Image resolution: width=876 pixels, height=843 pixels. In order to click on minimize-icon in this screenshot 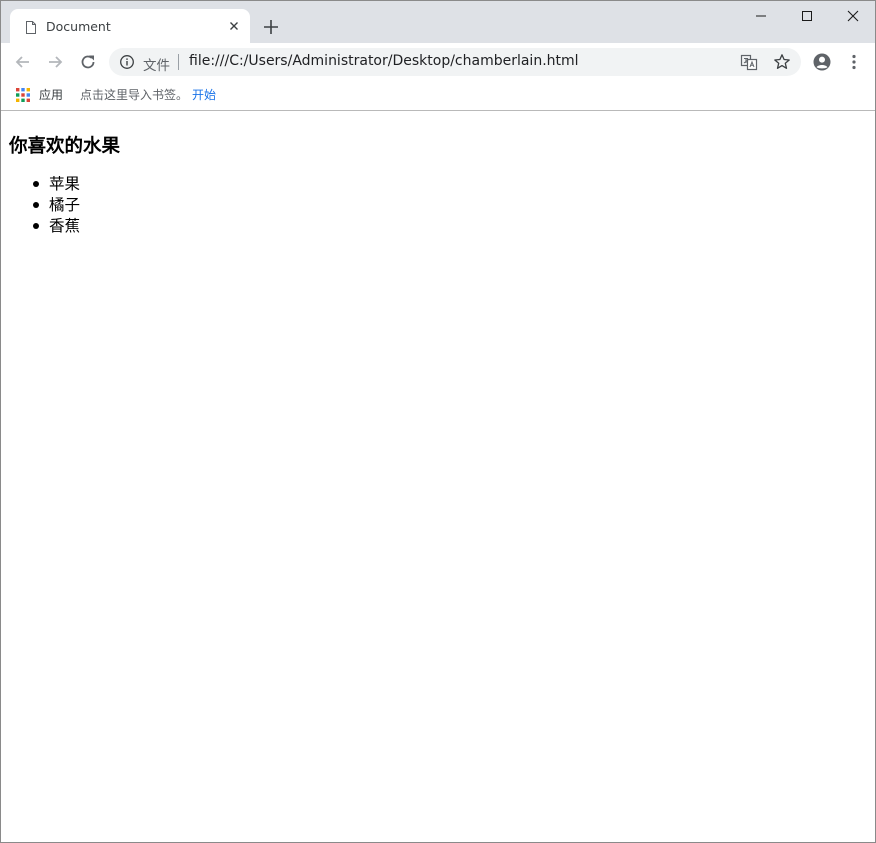, I will do `click(761, 16)`.